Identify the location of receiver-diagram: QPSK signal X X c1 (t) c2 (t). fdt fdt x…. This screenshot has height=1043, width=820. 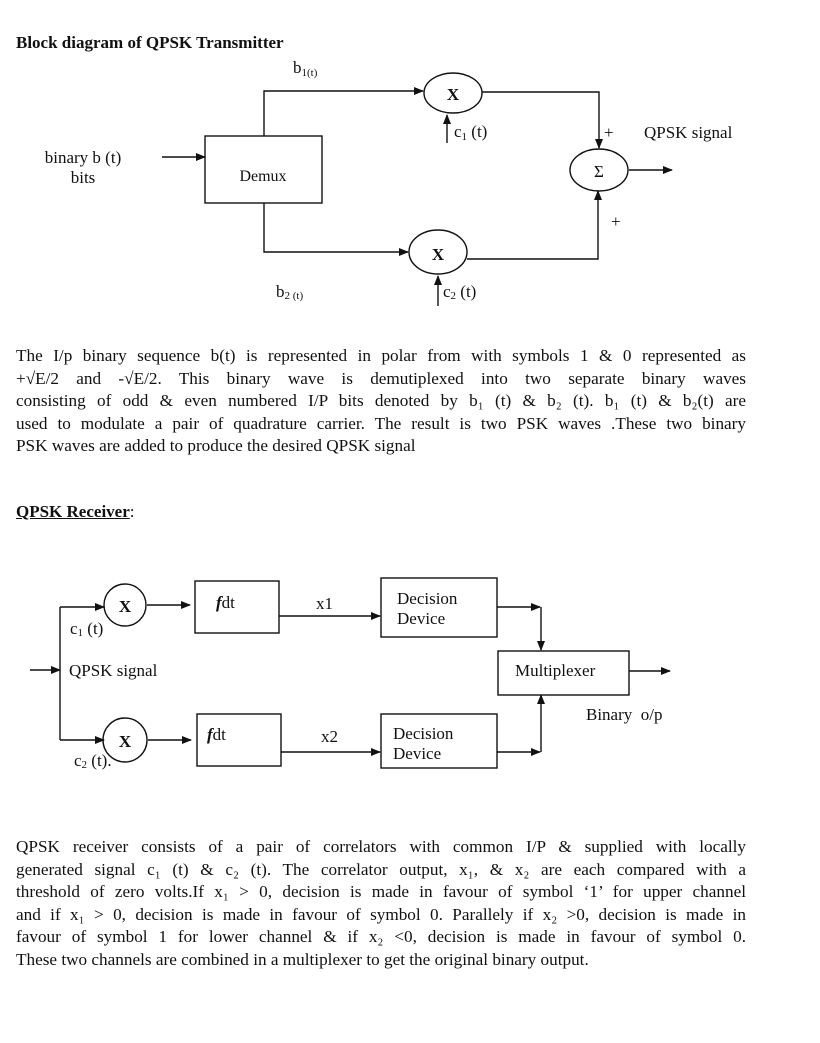
(350, 674).